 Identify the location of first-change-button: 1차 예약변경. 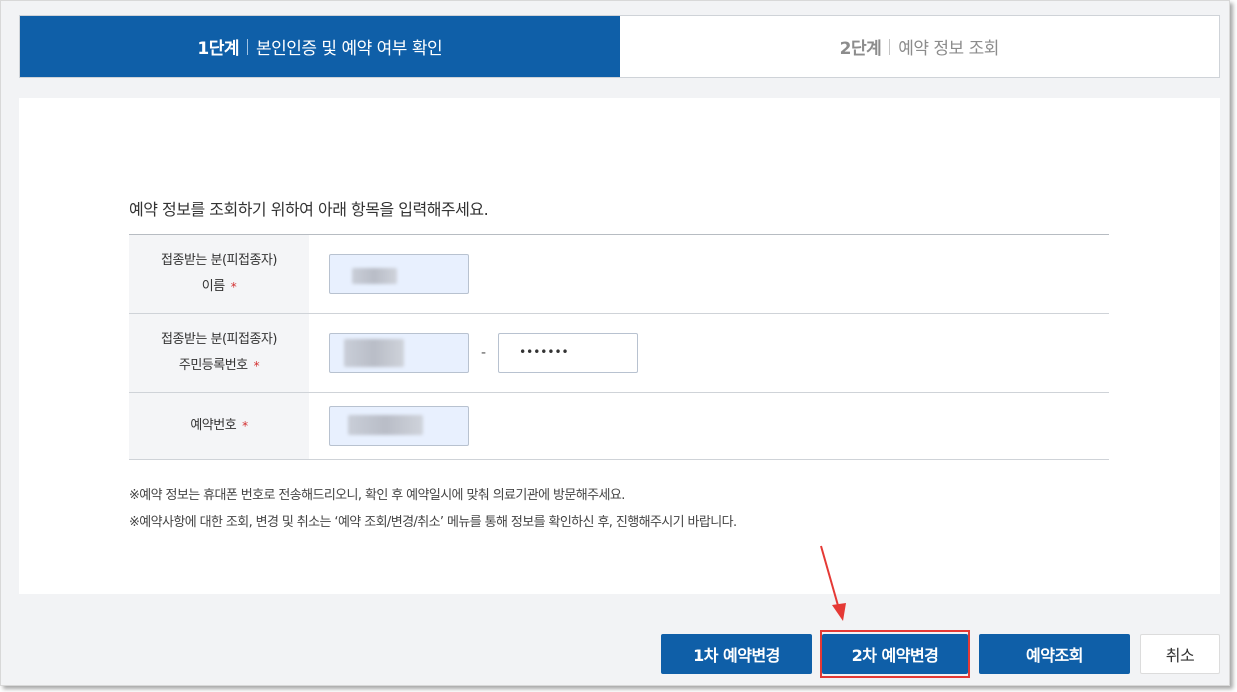
(736, 654).